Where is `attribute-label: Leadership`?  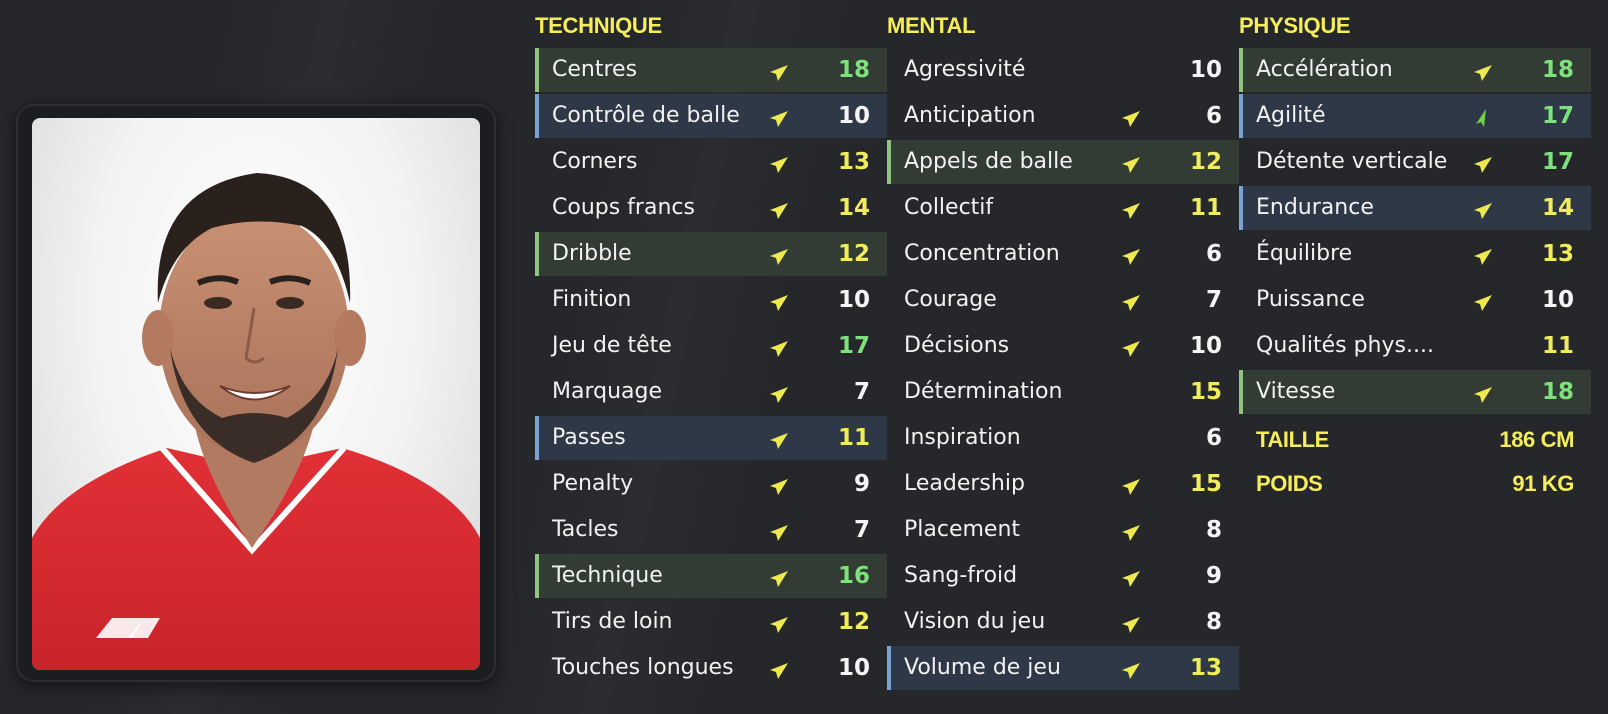 attribute-label: Leadership is located at coordinates (964, 483).